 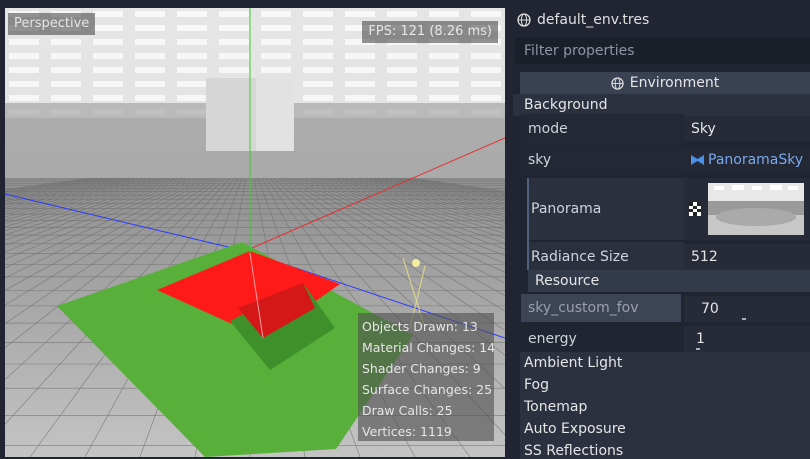 I want to click on resource-title: default_env.tres, so click(x=661, y=20).